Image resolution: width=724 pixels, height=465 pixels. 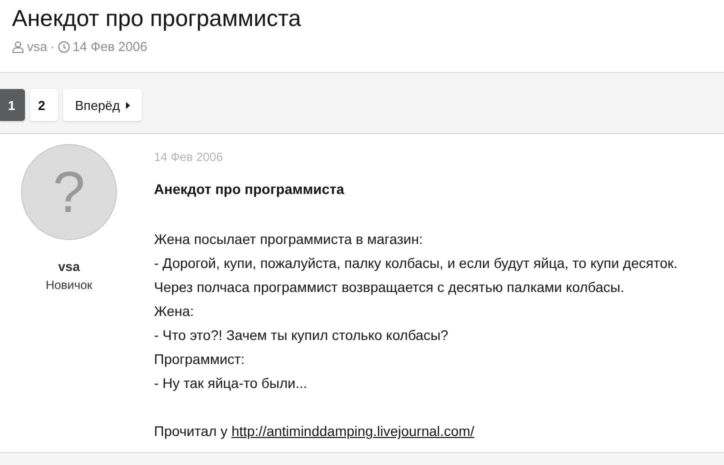 What do you see at coordinates (157, 18) in the screenshot?
I see `thread-title: Анекдот про программиста` at bounding box center [157, 18].